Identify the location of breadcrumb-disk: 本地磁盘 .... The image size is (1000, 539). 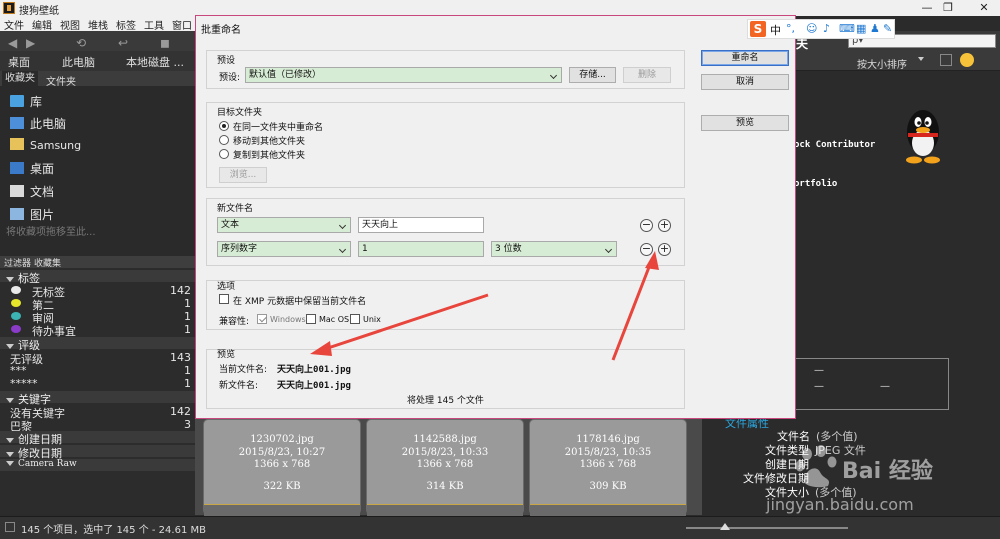
(155, 62).